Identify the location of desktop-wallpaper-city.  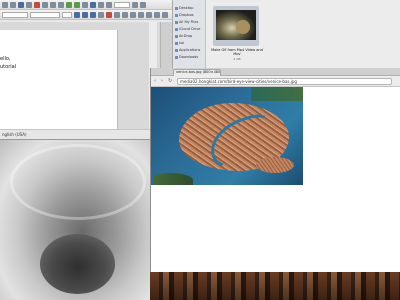
(275, 286).